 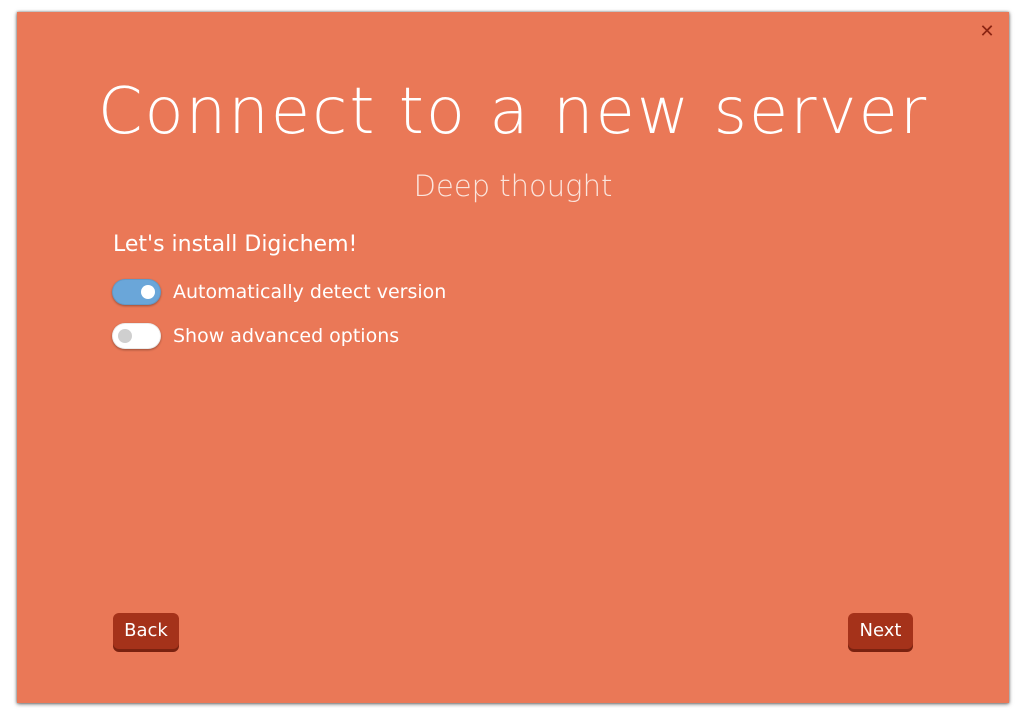 I want to click on auto-detect-version-toggle, so click(x=136, y=292).